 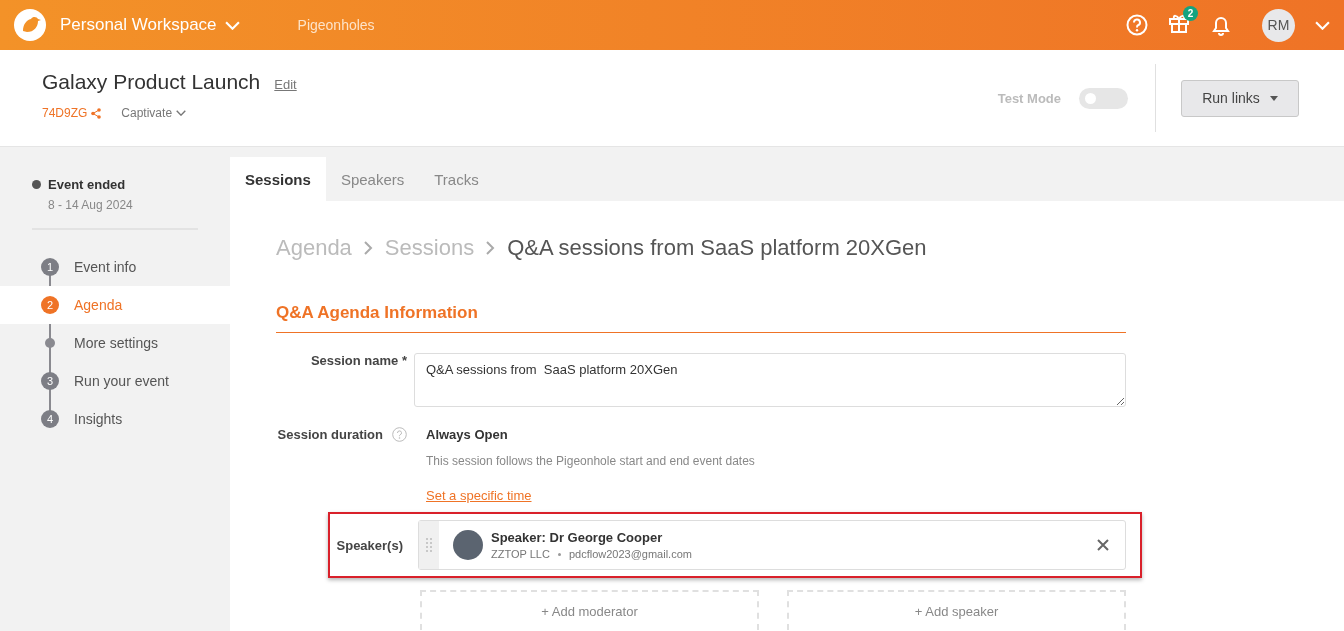 What do you see at coordinates (115, 305) in the screenshot?
I see `step-item: 2 Agenda` at bounding box center [115, 305].